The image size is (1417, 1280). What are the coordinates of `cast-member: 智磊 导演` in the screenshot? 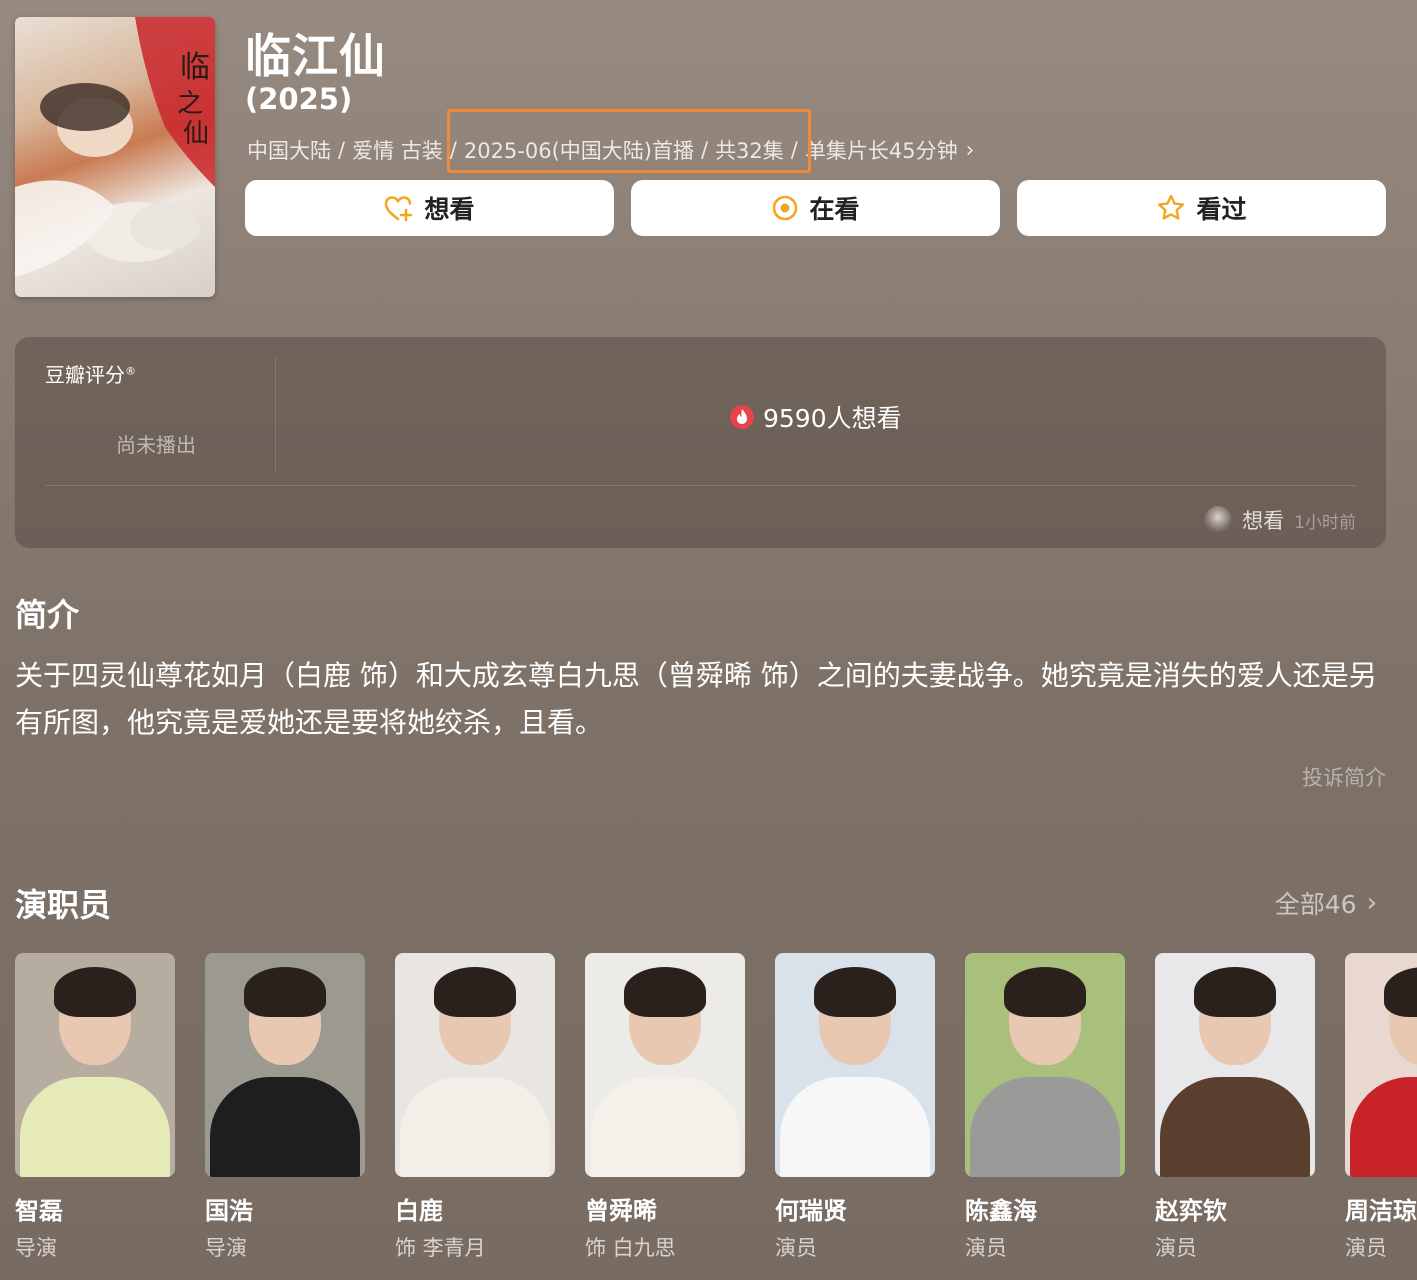 It's located at (95, 1107).